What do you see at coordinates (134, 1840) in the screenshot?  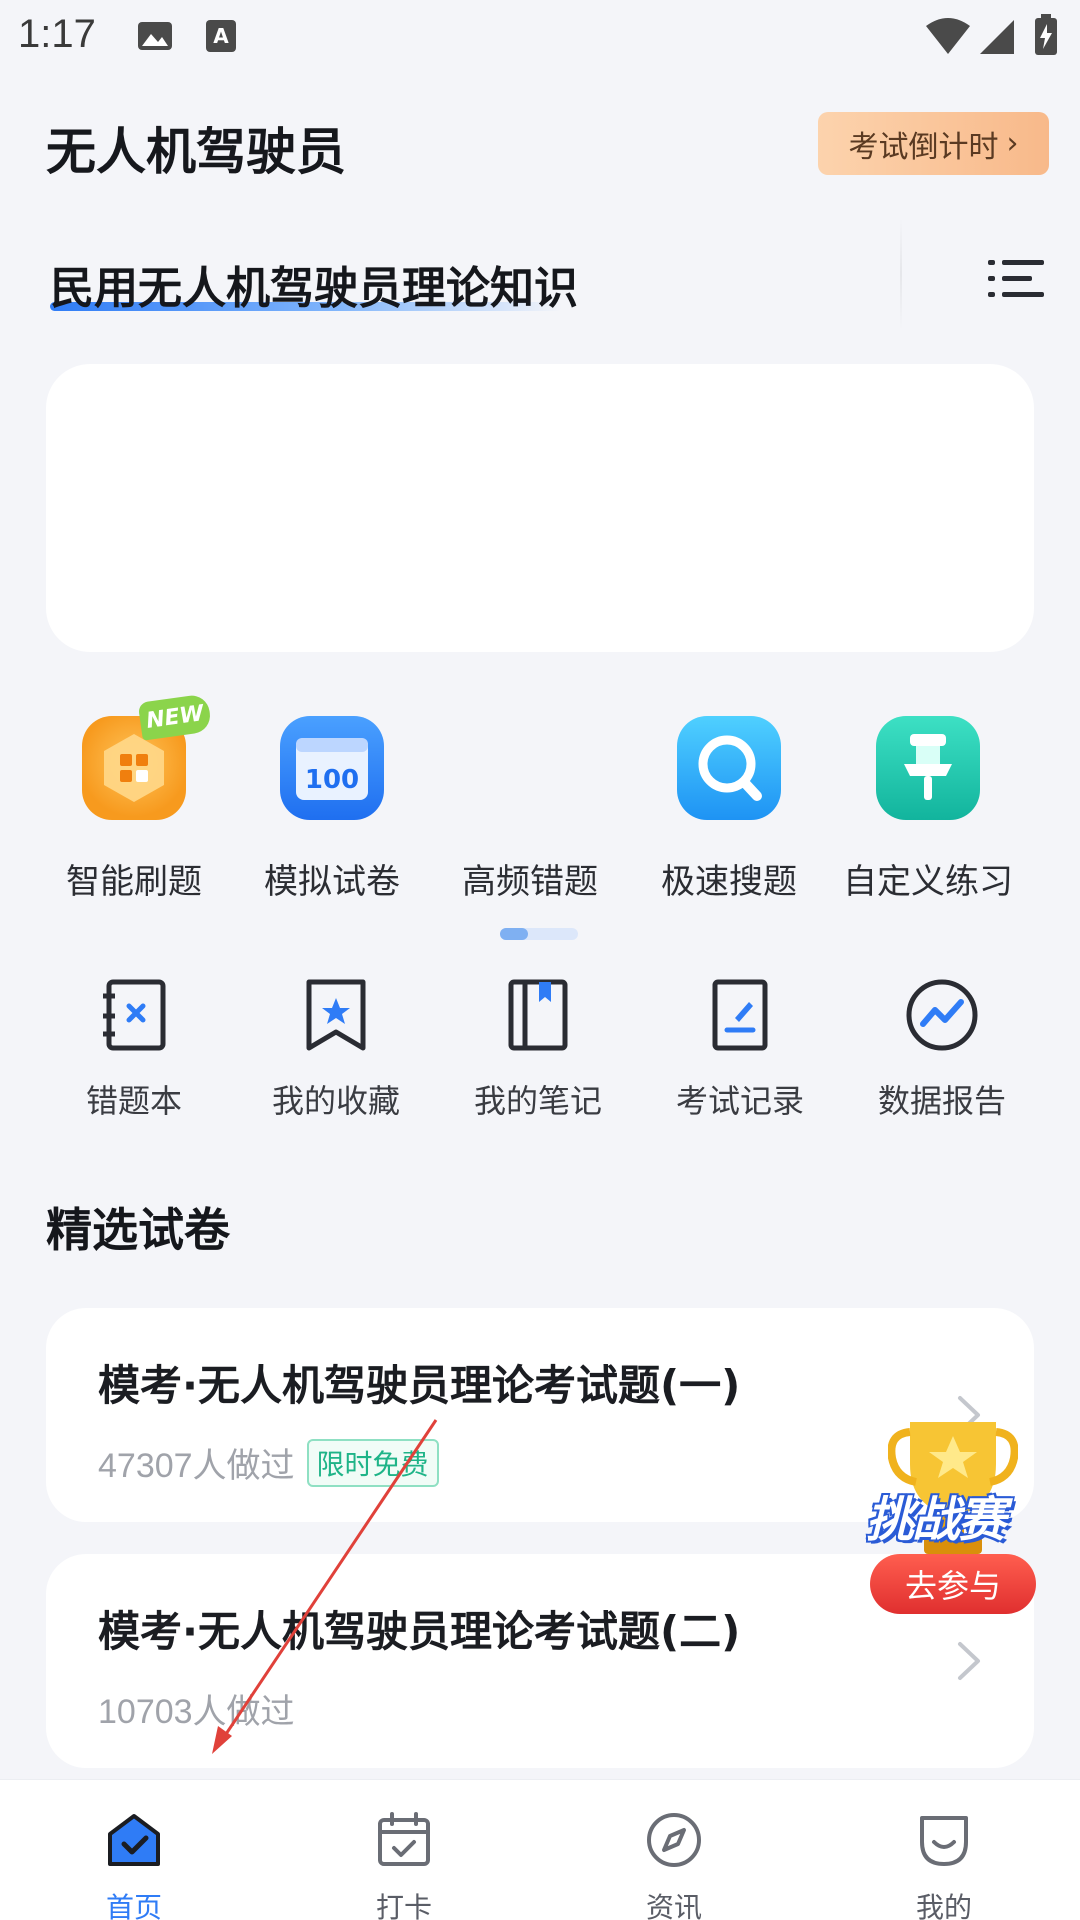 I see `home-icon` at bounding box center [134, 1840].